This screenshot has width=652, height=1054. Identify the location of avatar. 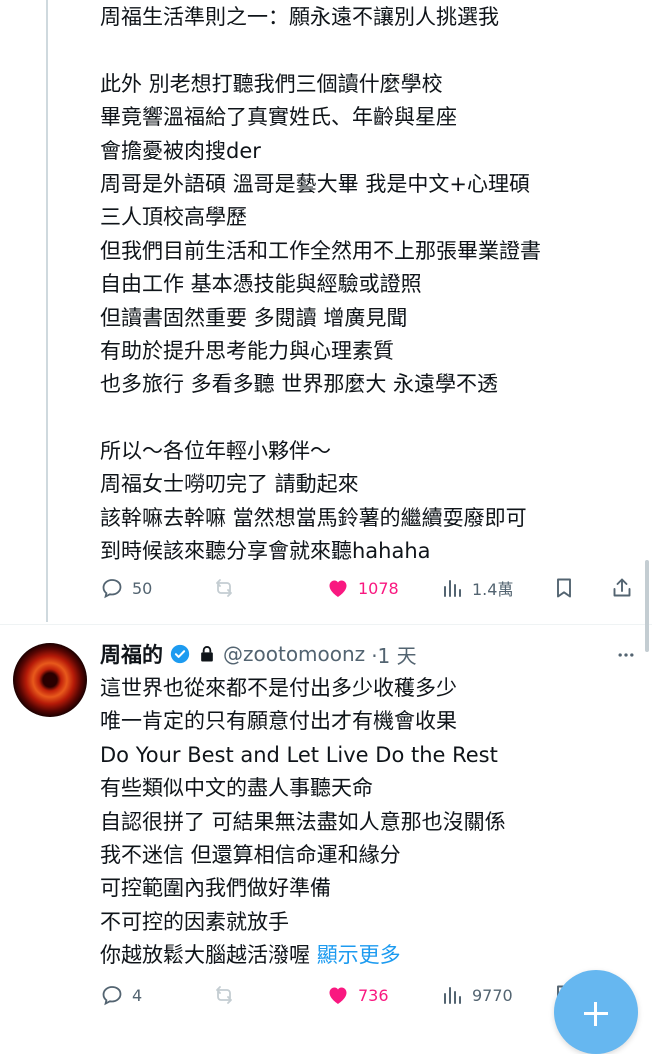
(50, 680).